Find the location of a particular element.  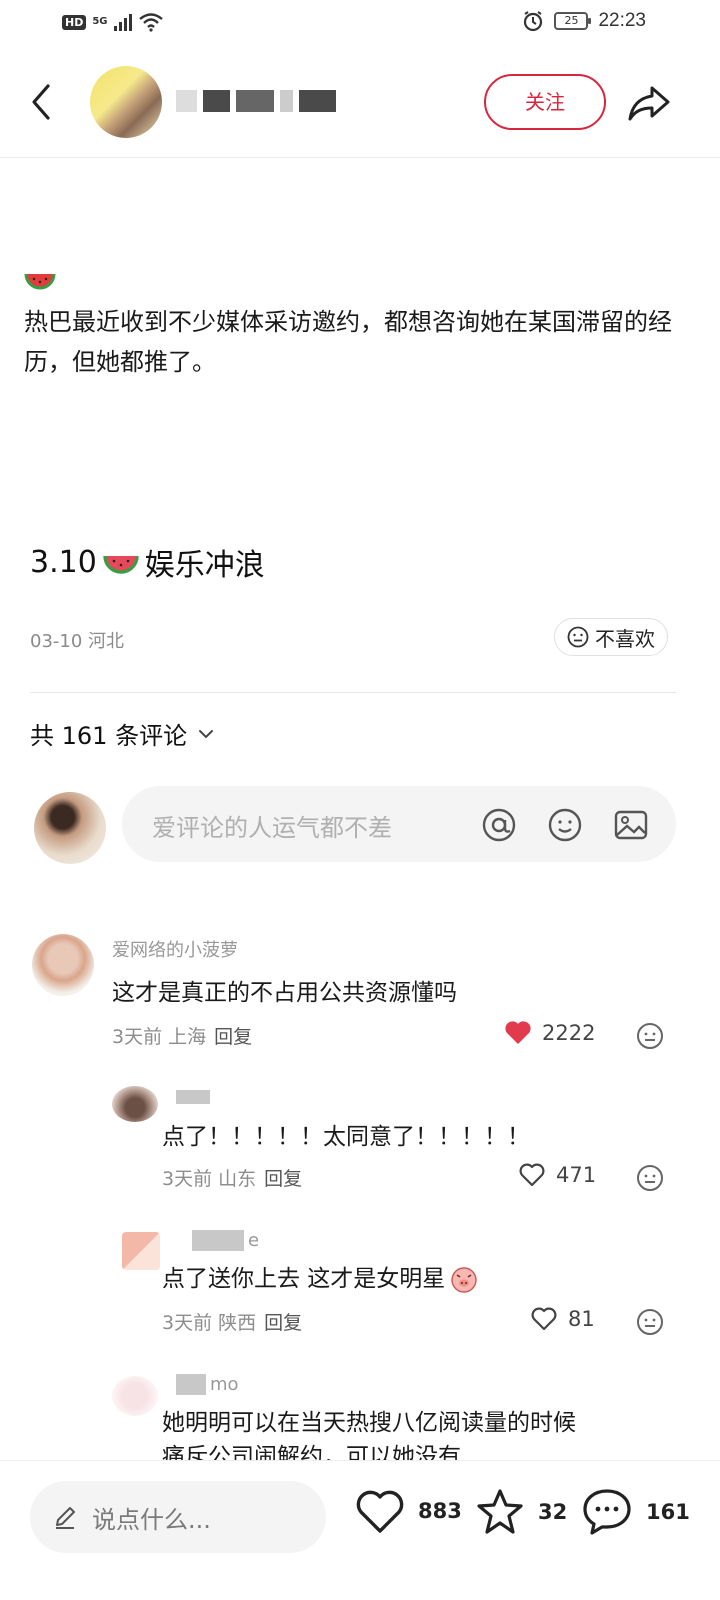

post-meta: 03-10 河北 is located at coordinates (77, 641).